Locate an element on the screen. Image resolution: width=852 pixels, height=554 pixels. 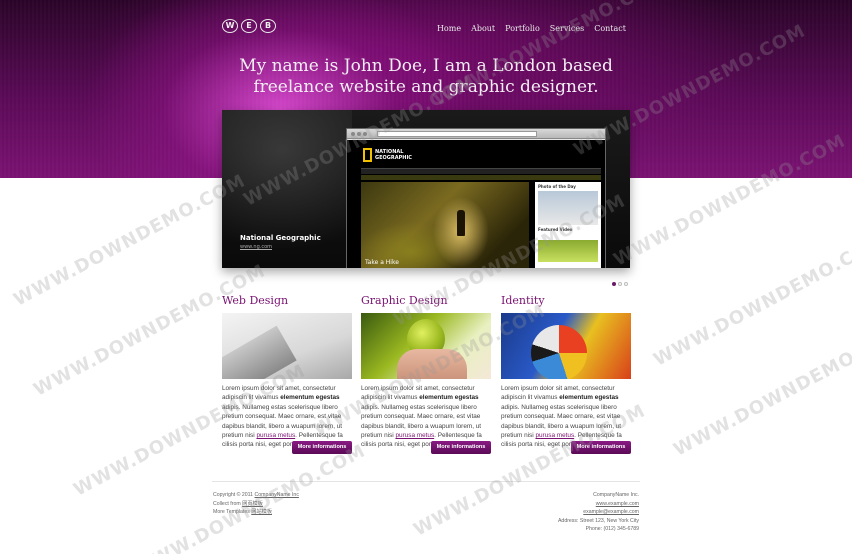
footer-email: example@example.com is located at coordinates (598, 512).